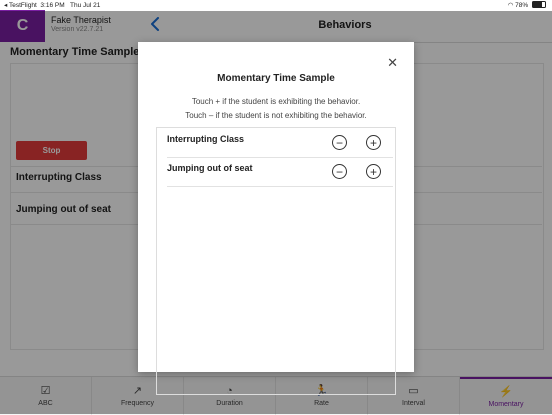 The image size is (552, 415). What do you see at coordinates (276, 78) in the screenshot?
I see `modal-title: Momentary Time Sample` at bounding box center [276, 78].